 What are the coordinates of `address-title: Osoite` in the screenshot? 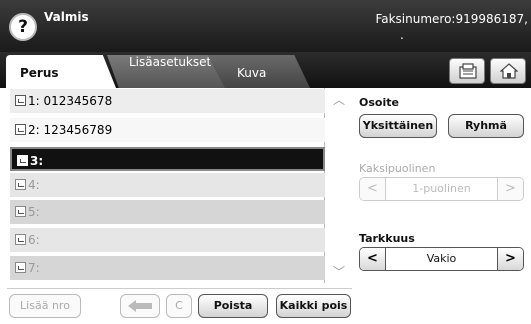 It's located at (379, 102).